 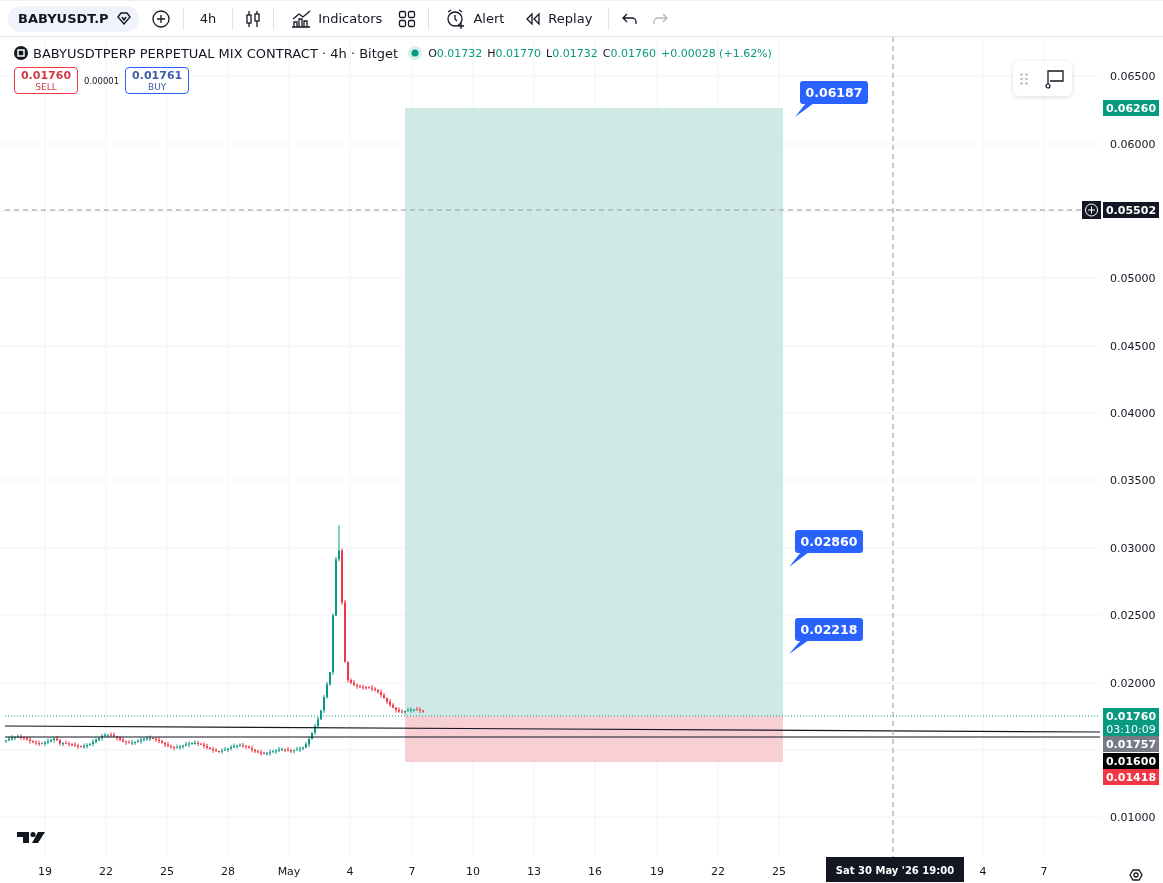 I want to click on interval-button: 4h, so click(x=208, y=18).